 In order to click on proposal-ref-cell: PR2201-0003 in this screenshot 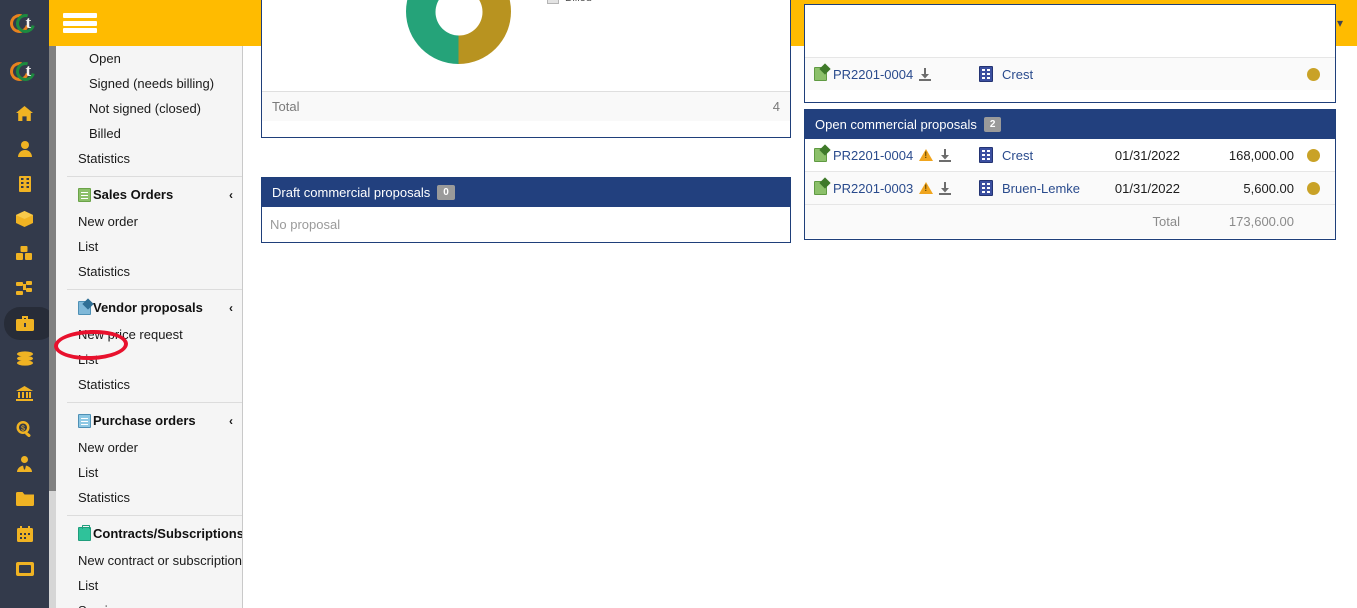, I will do `click(889, 188)`.